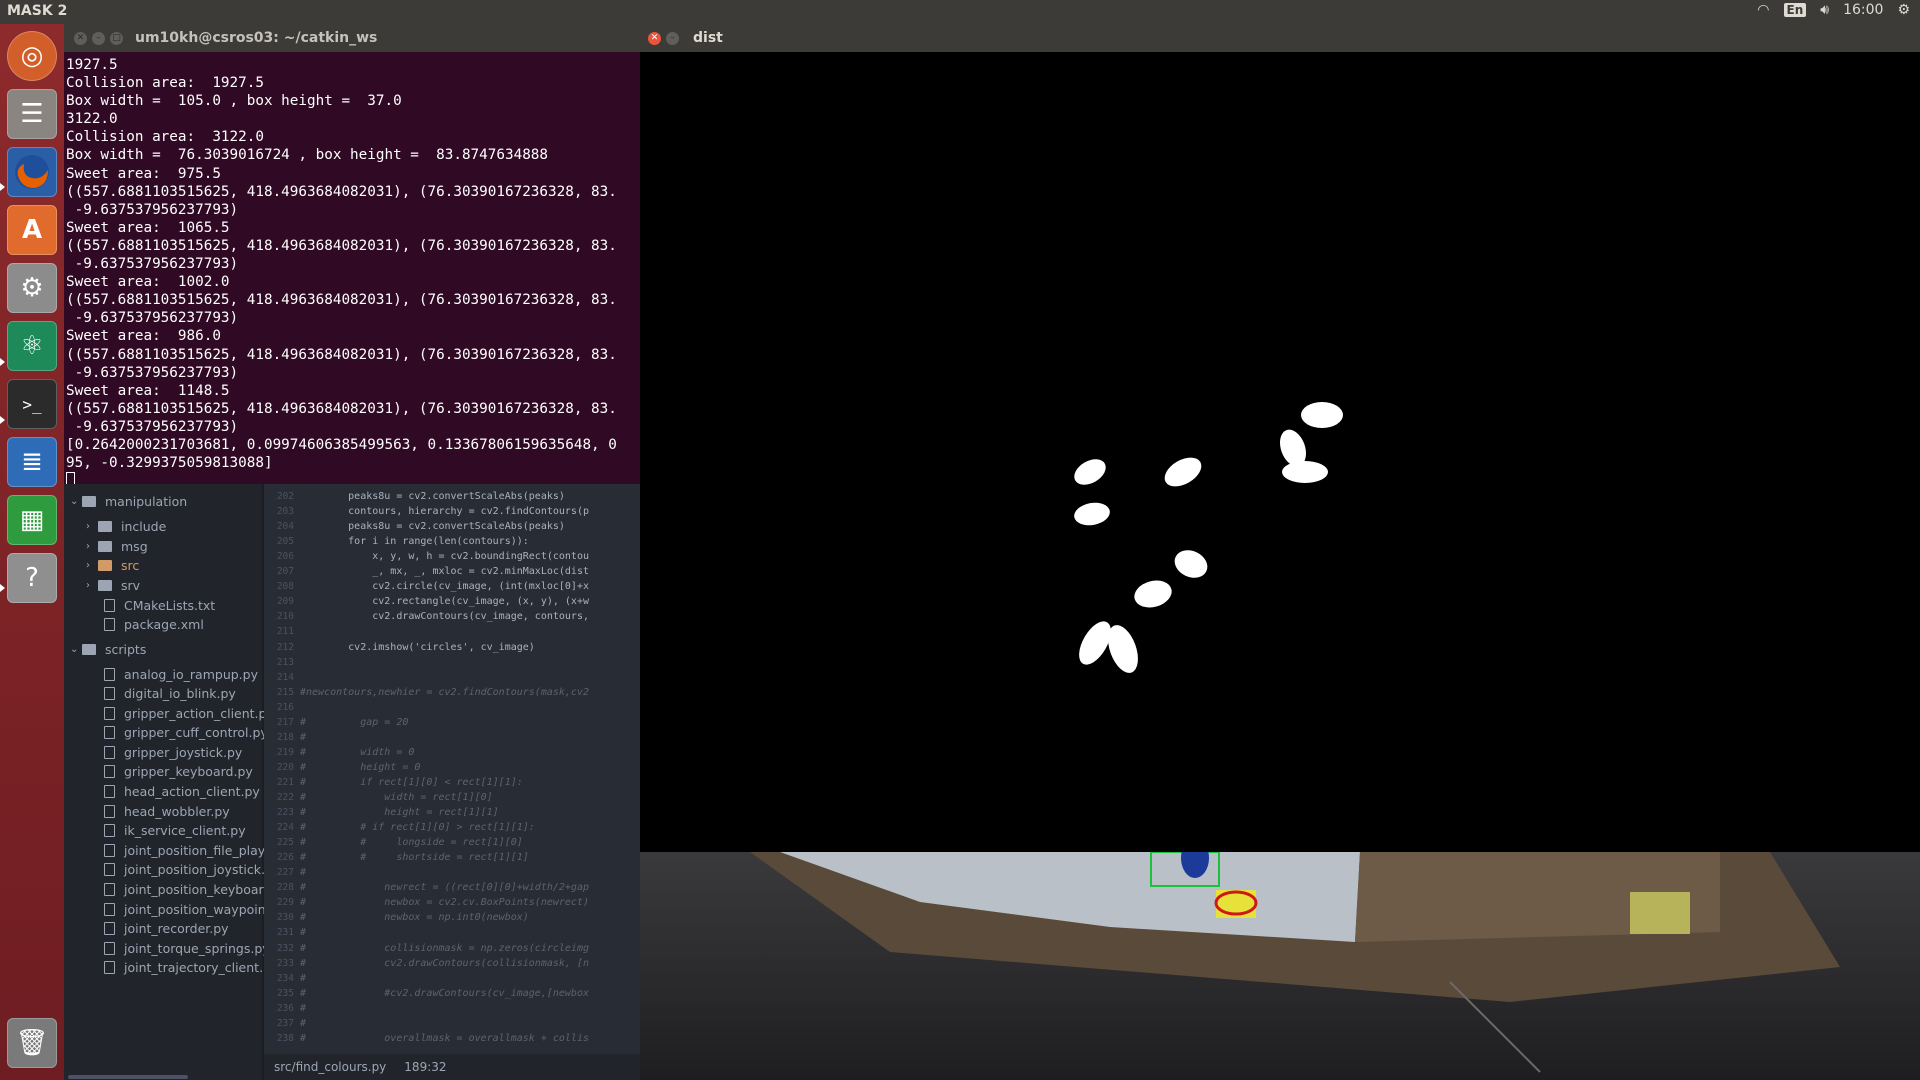 This screenshot has width=1920, height=1080. Describe the element at coordinates (444, 948) in the screenshot. I see `code-line: # collisionmask = np.zeros(circleimg` at that location.